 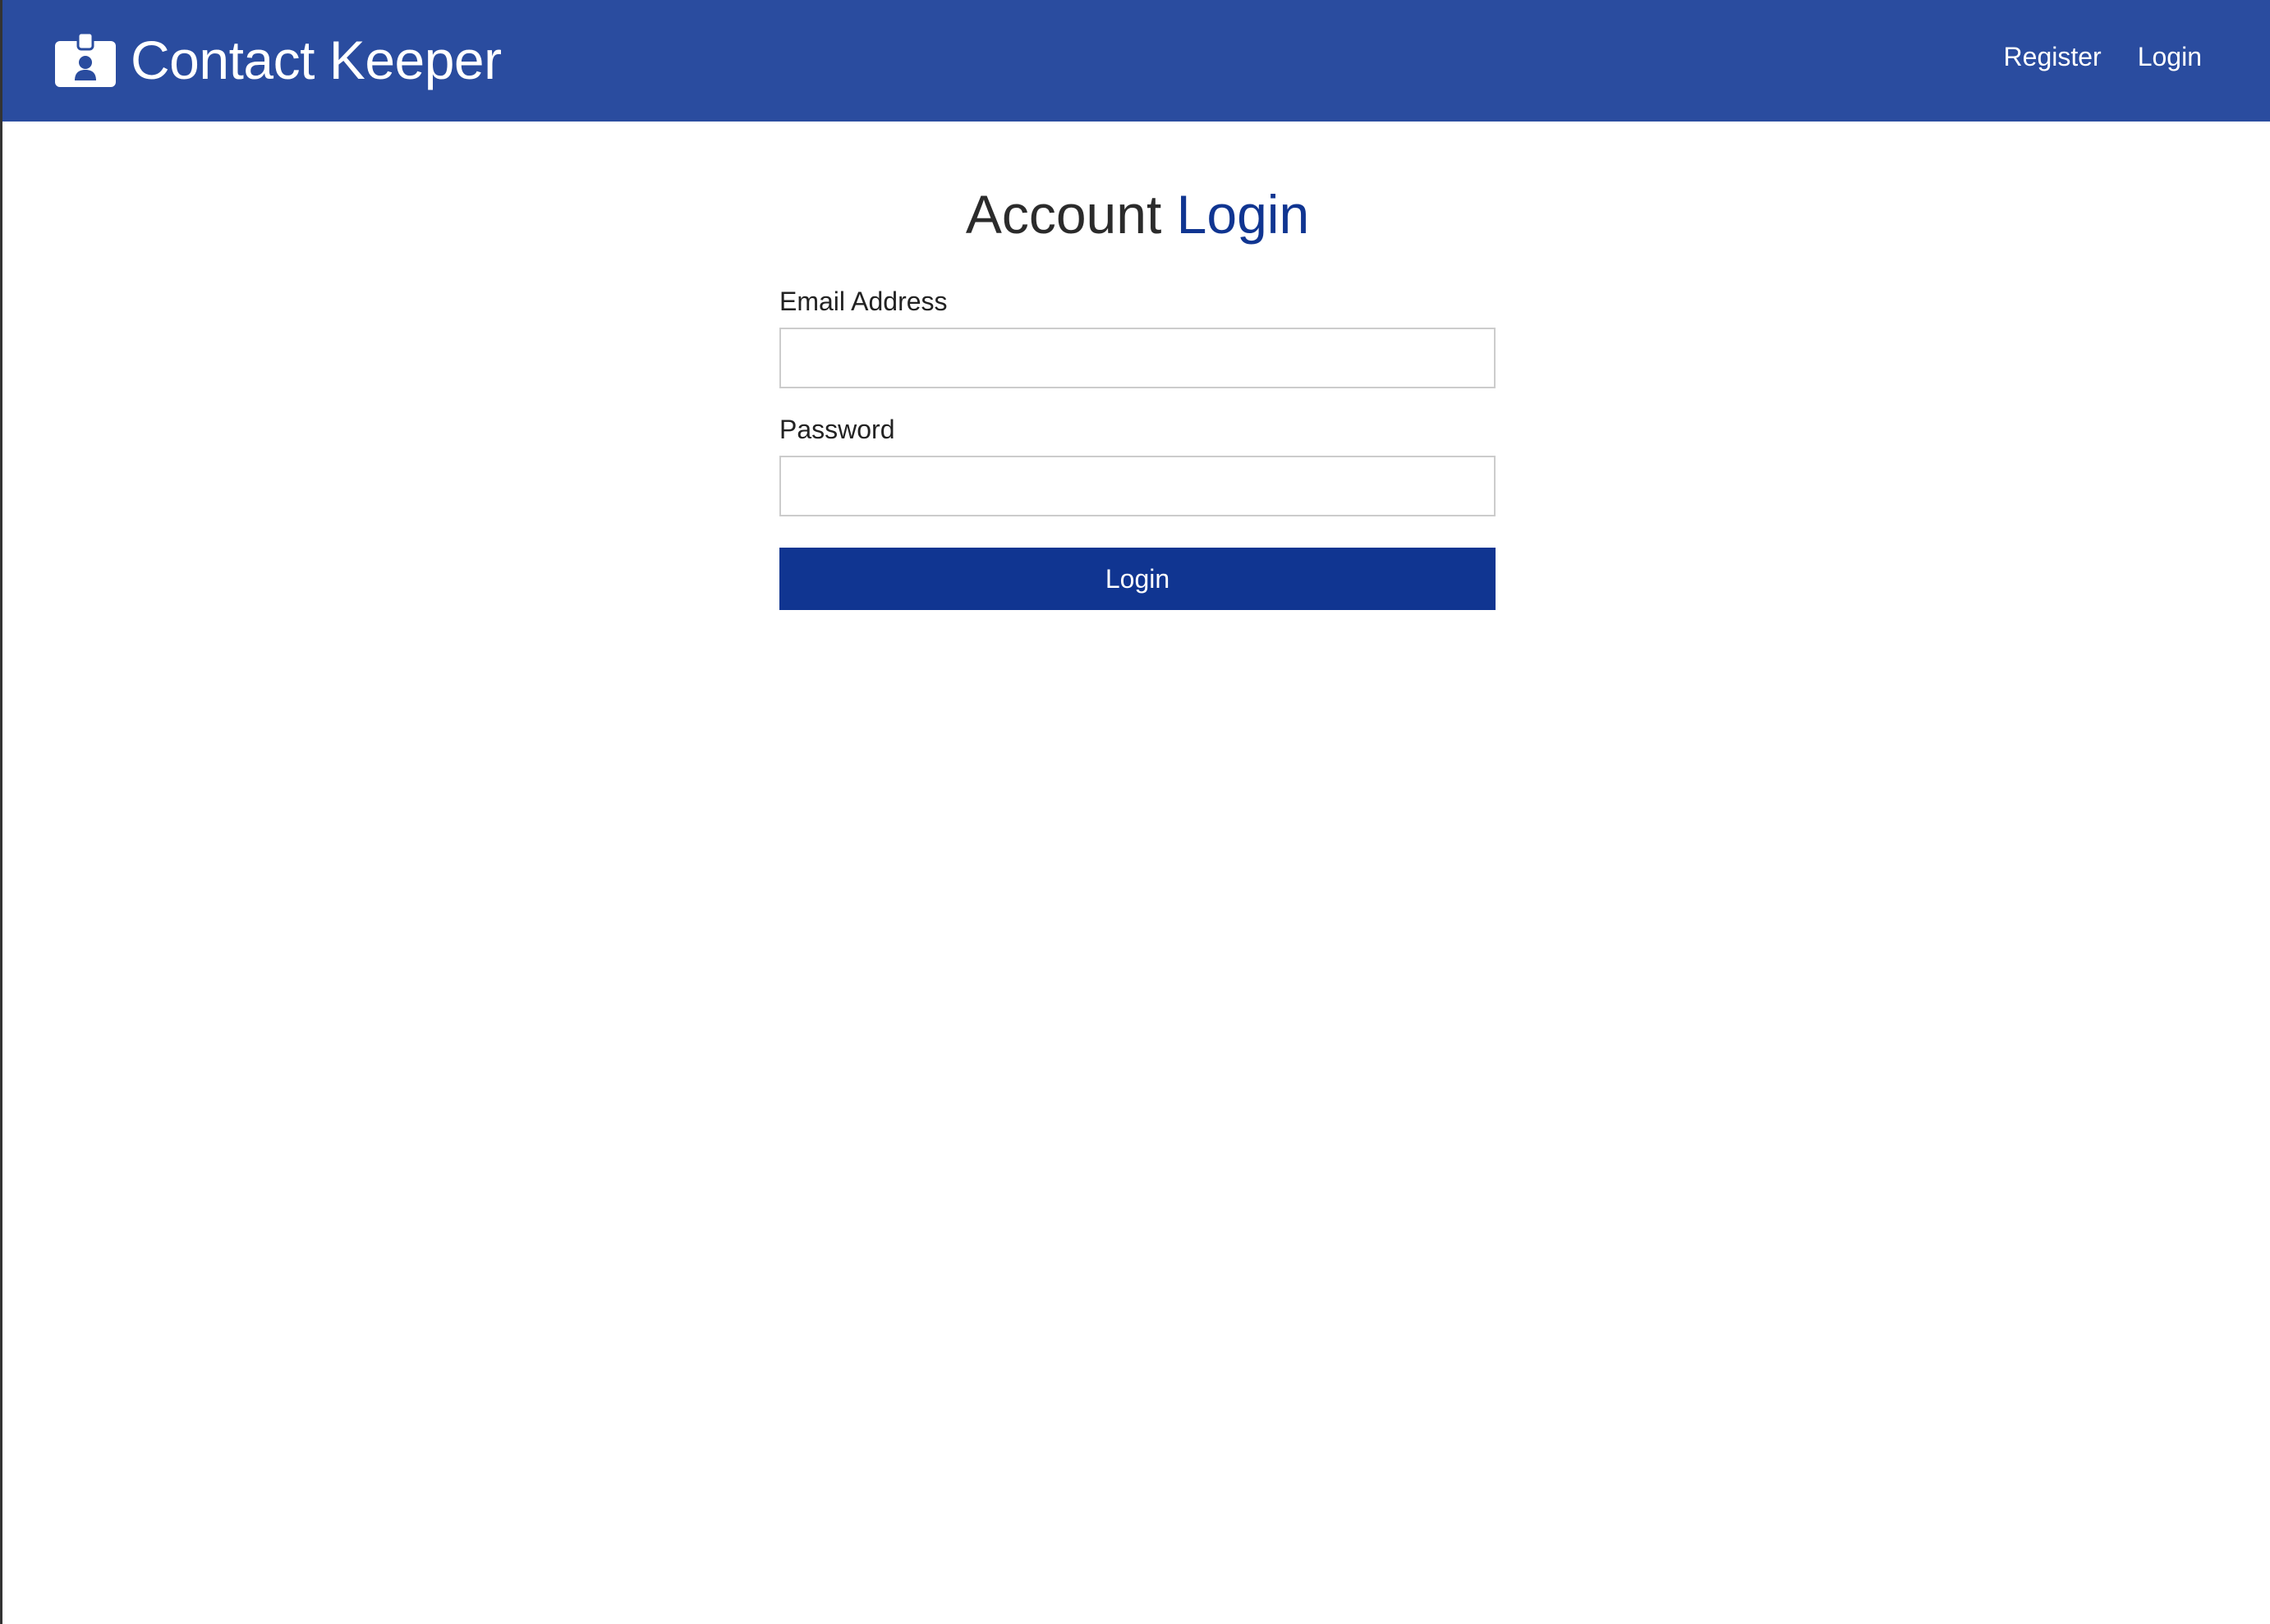 I want to click on app-title: Contact Keeper, so click(x=316, y=60).